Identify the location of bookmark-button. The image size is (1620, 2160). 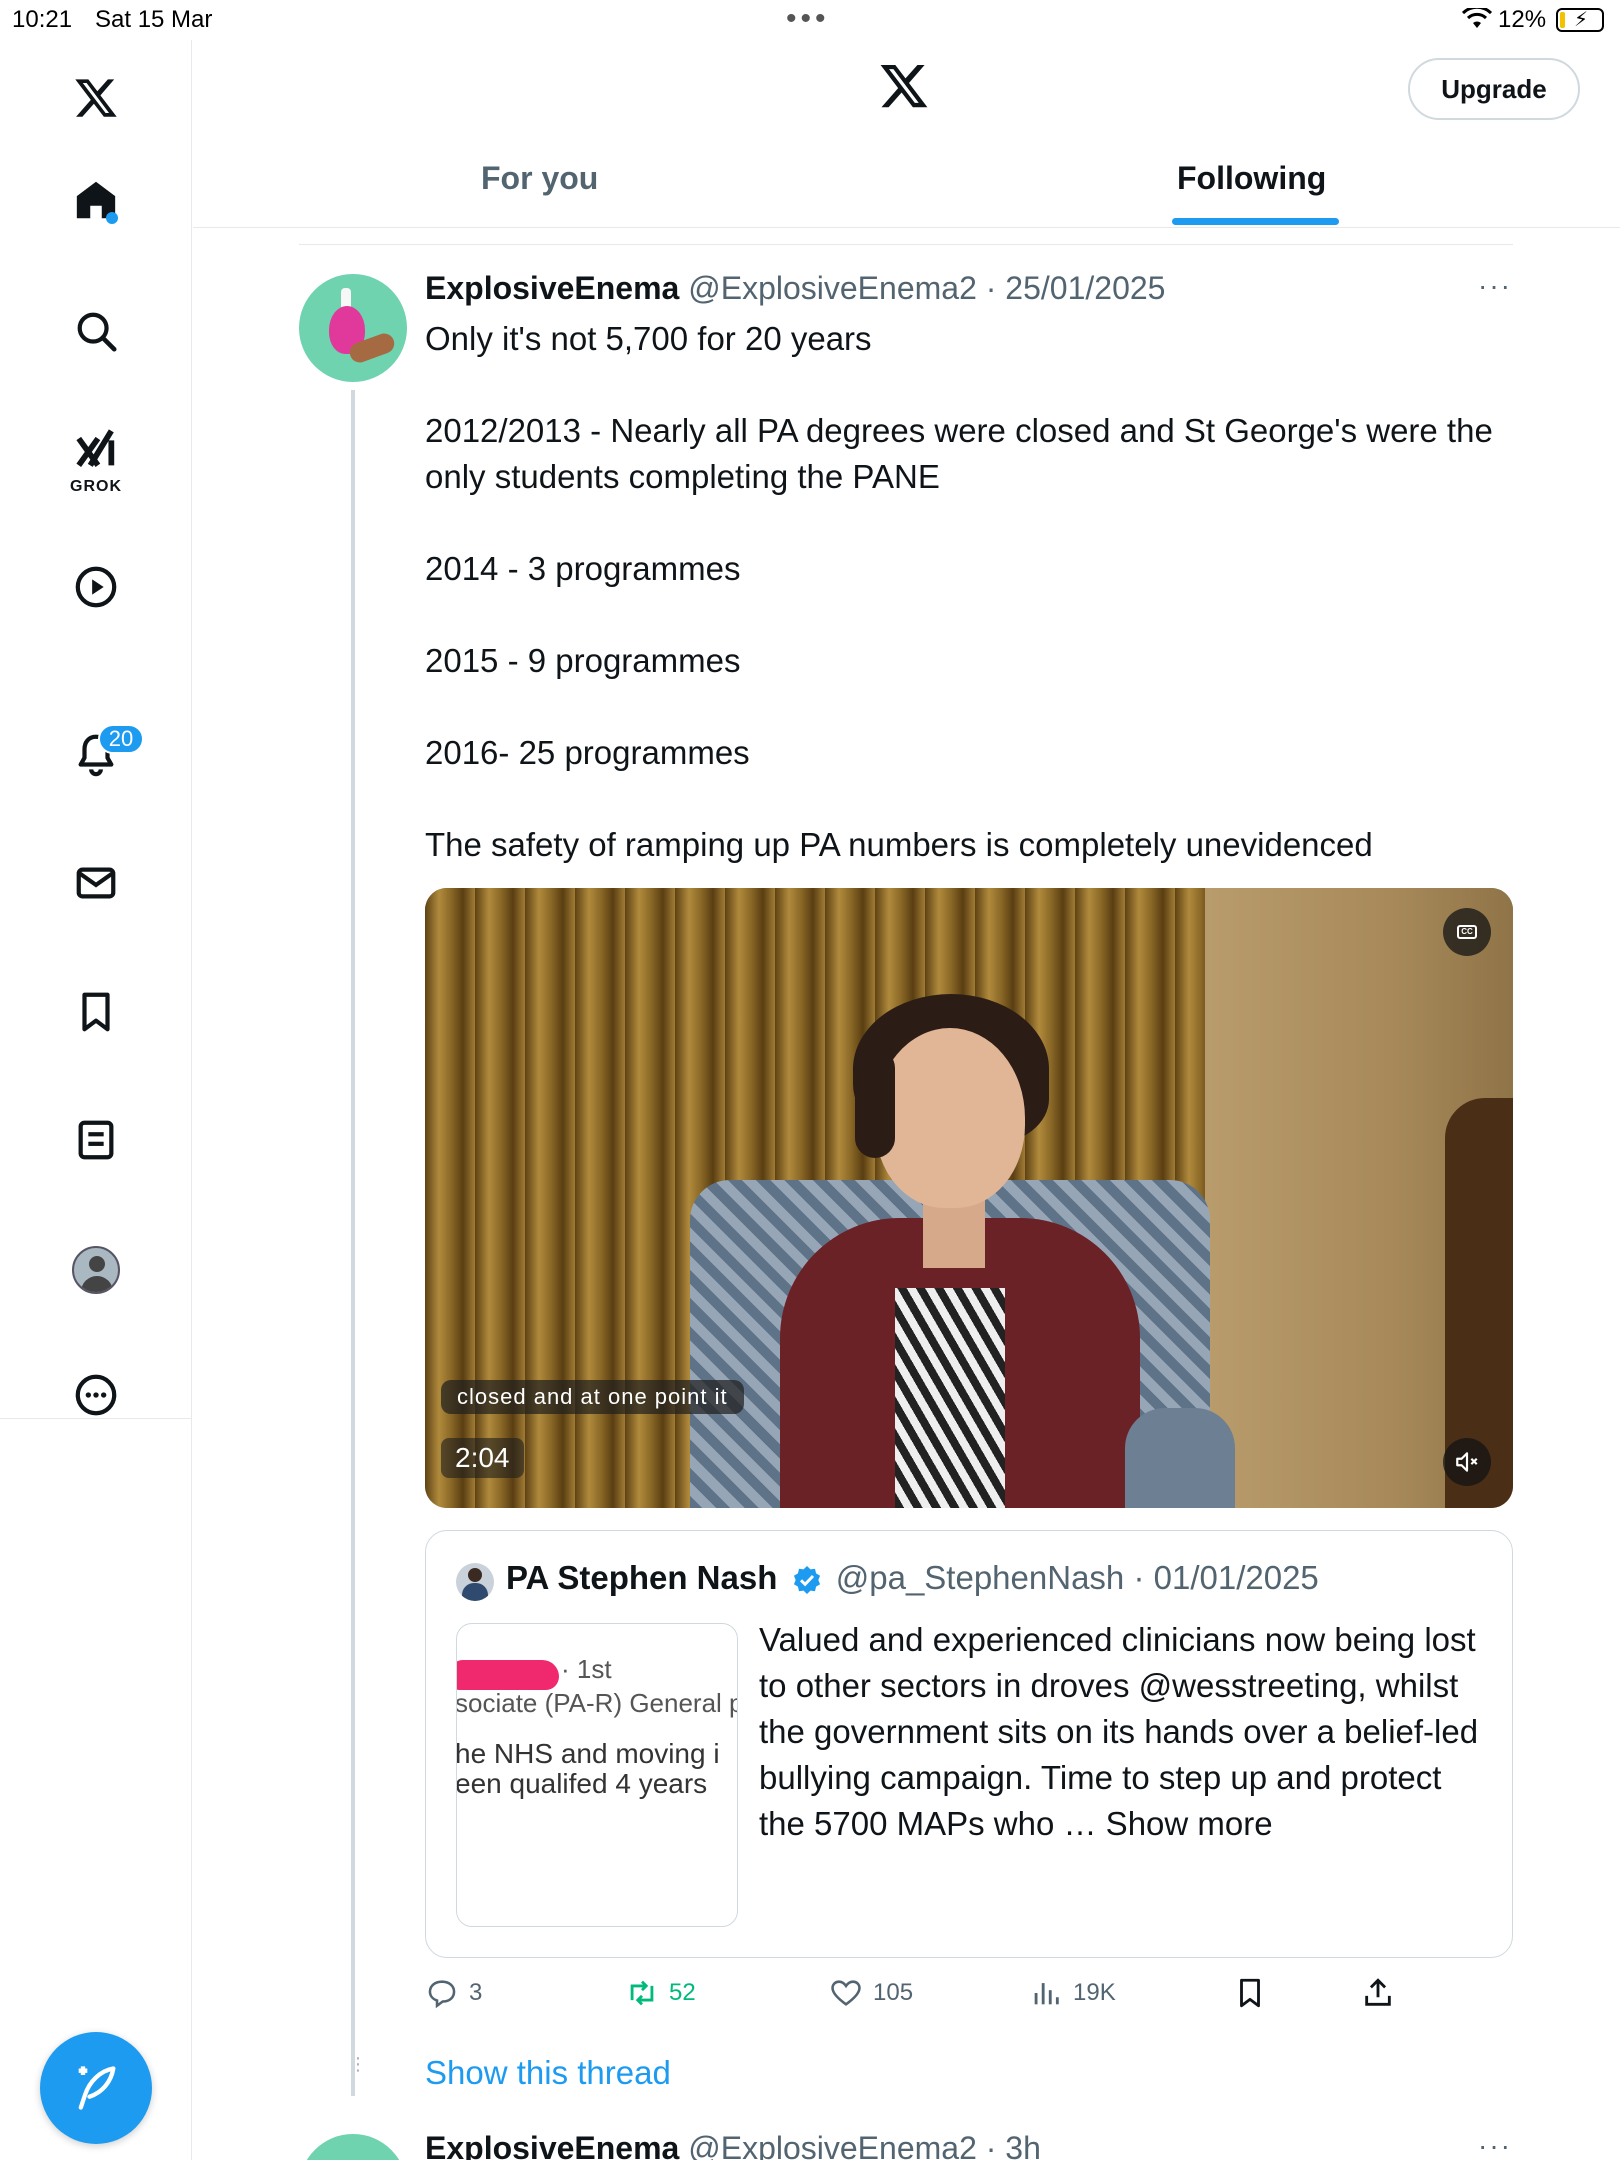
(1255, 1993).